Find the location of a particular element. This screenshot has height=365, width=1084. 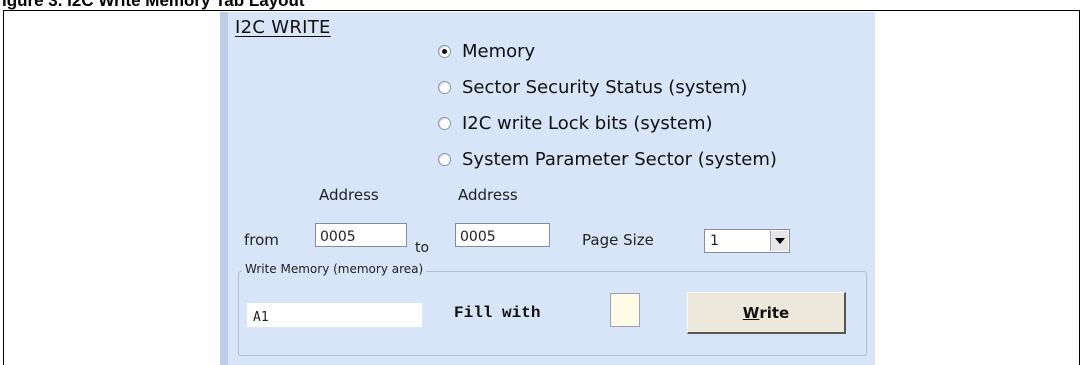

write-button: Write is located at coordinates (766, 313).